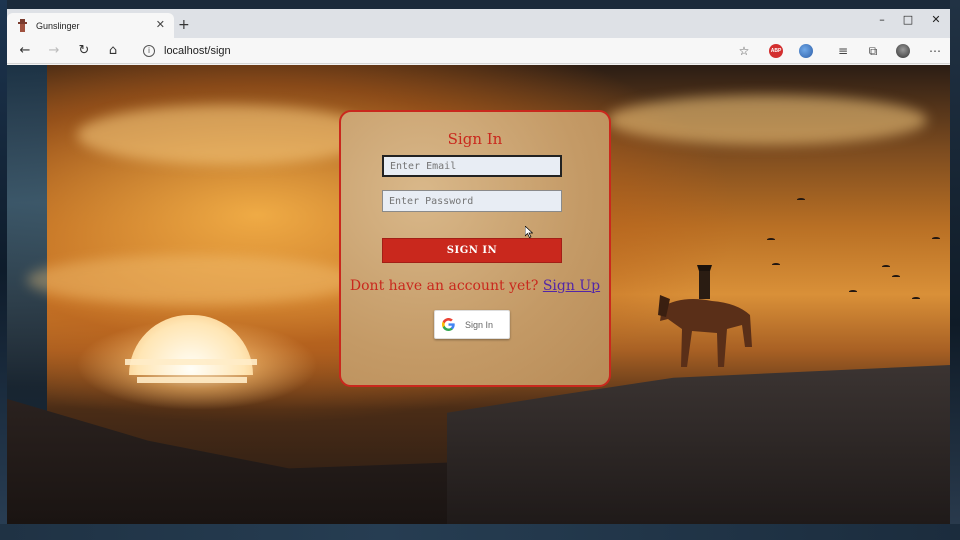 The width and height of the screenshot is (960, 540). What do you see at coordinates (903, 51) in the screenshot?
I see `profile-avatar` at bounding box center [903, 51].